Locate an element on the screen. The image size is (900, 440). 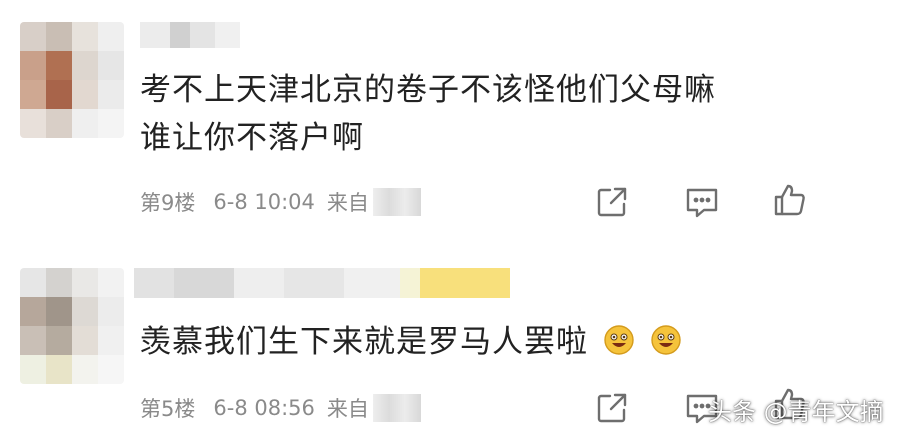
like-icon is located at coordinates (789, 200).